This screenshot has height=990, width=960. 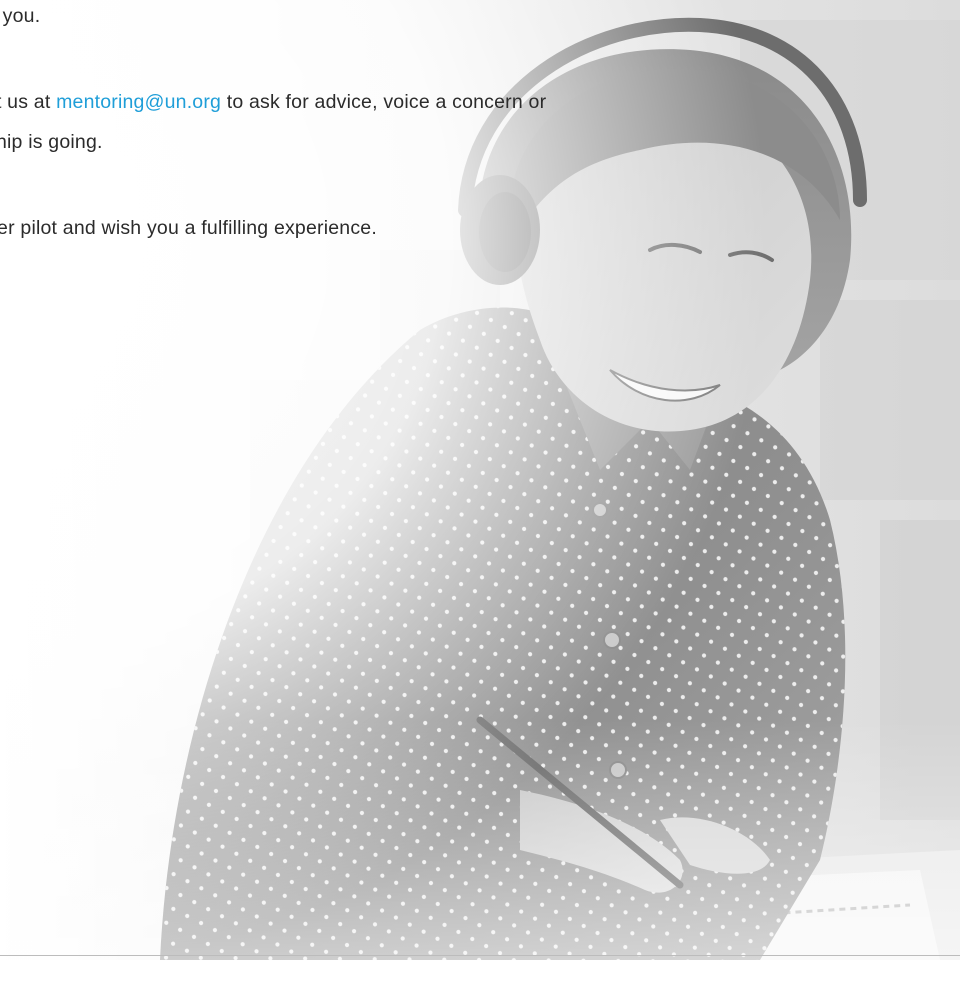 I want to click on message-line-2-prefix: ct us at, so click(x=25, y=102).